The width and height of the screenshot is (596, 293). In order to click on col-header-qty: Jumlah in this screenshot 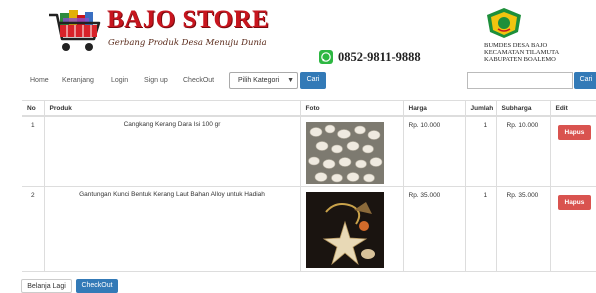, I will do `click(480, 108)`.